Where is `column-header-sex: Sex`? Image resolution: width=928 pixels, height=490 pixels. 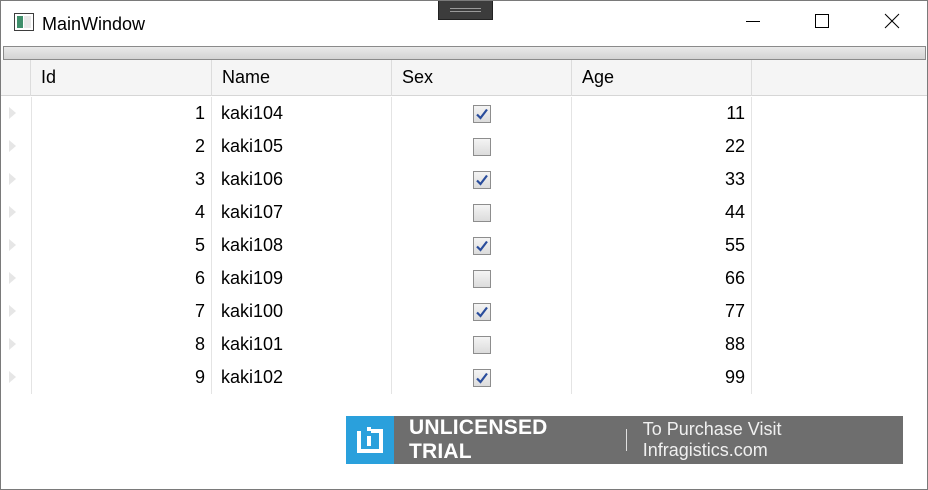 column-header-sex: Sex is located at coordinates (482, 78).